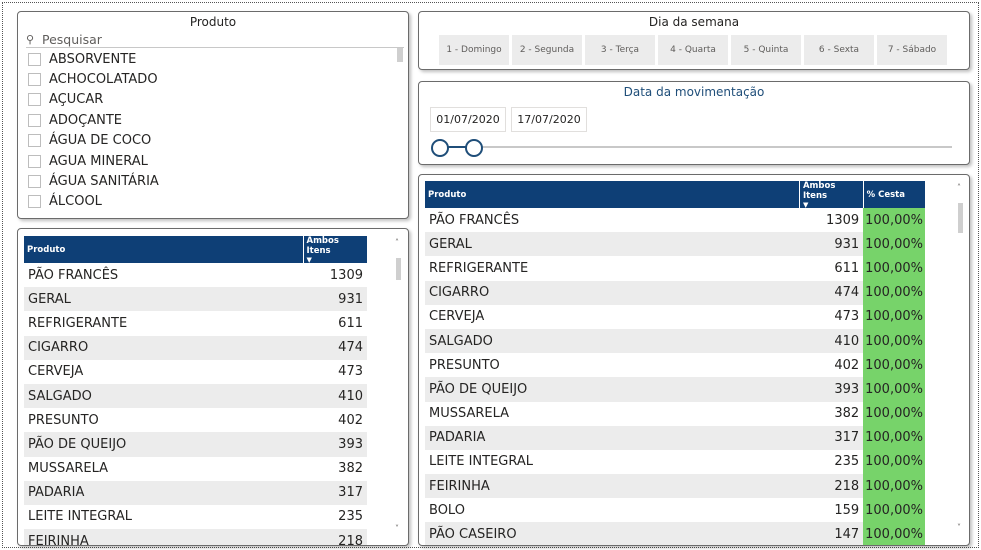 The image size is (981, 550). Describe the element at coordinates (847, 365) in the screenshot. I see `cell-ambos-itens: 402` at that location.